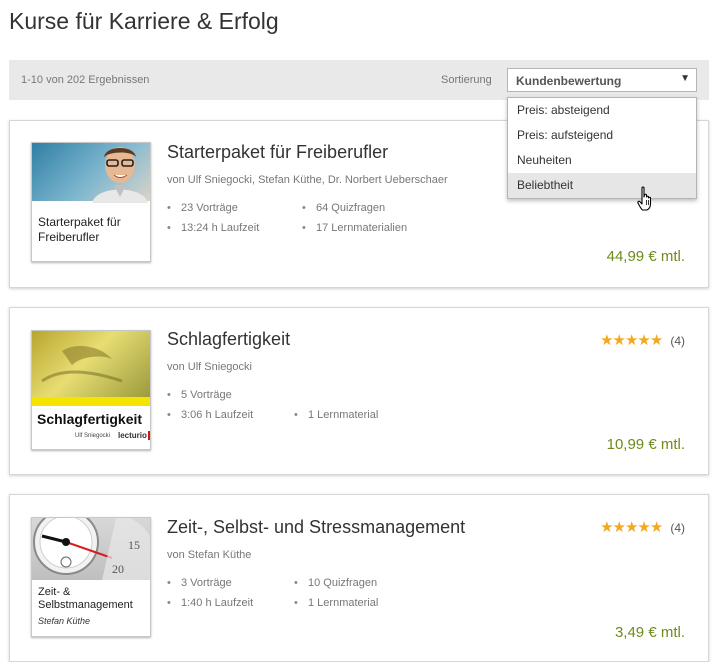 This screenshot has width=723, height=662. Describe the element at coordinates (202, 208) in the screenshot. I see `lecture-count: 23 Vorträge` at that location.